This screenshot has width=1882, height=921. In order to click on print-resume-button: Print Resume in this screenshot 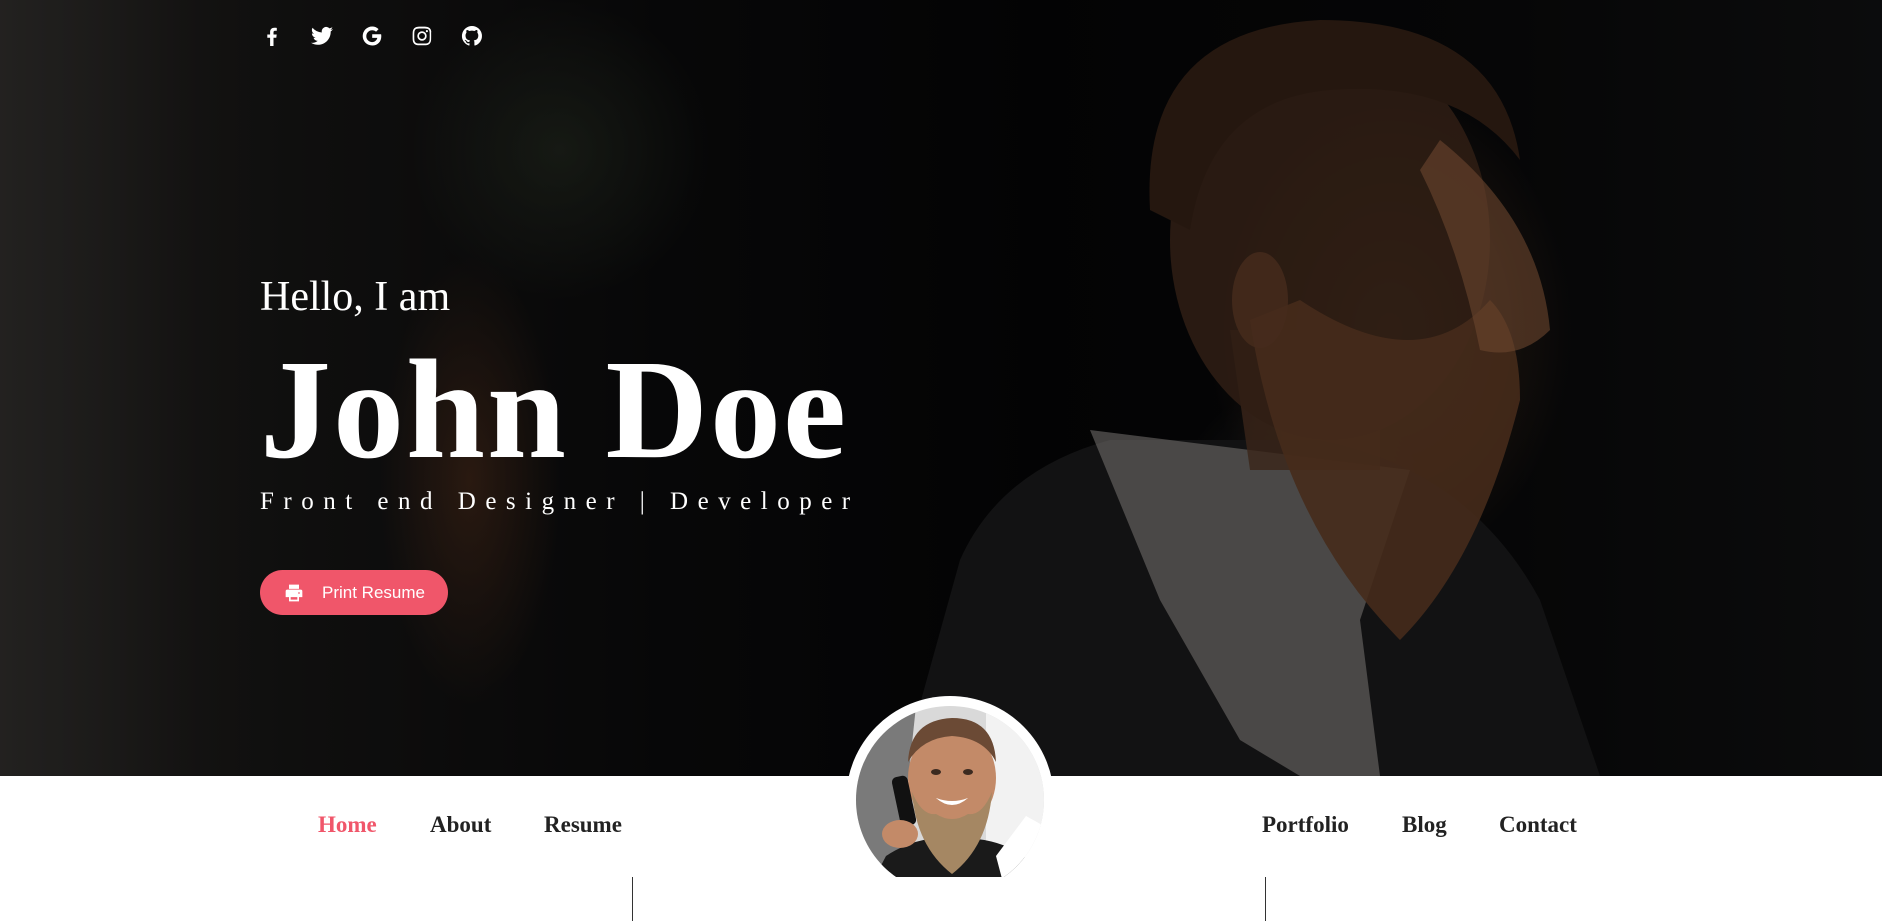, I will do `click(354, 592)`.